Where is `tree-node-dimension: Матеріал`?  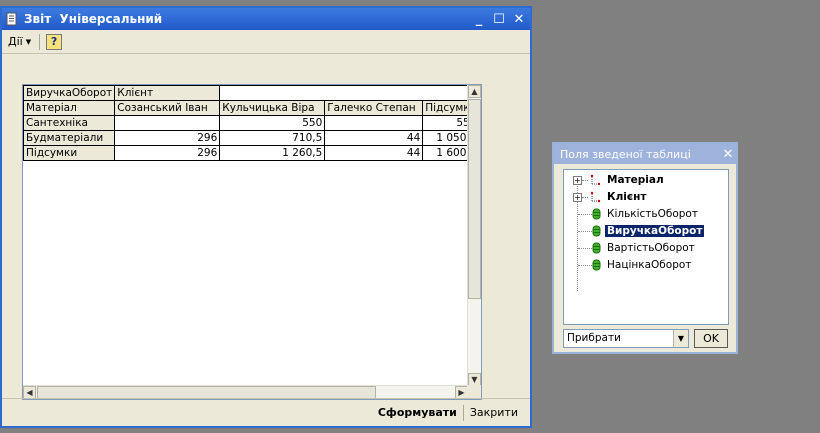 tree-node-dimension: Матеріал is located at coordinates (627, 180).